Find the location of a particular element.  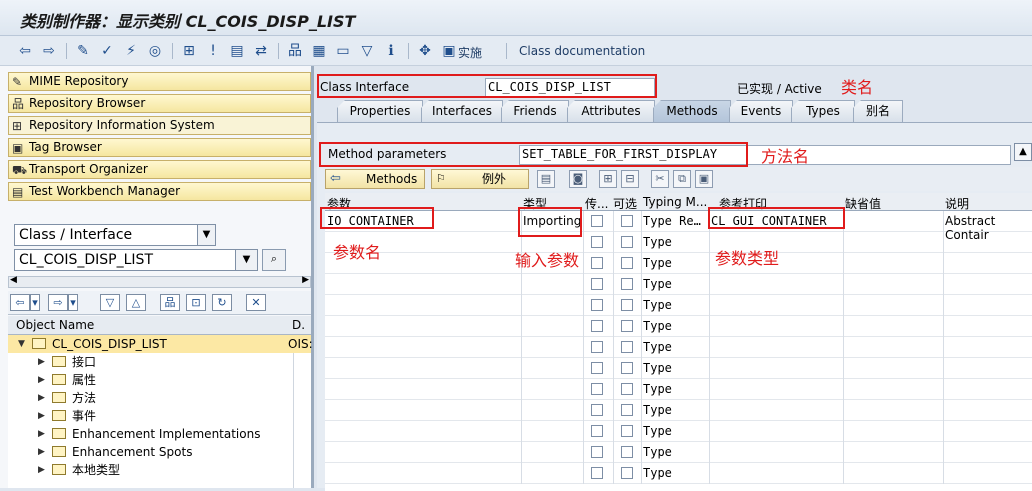

activate-icon: ⚡ is located at coordinates (131, 51).